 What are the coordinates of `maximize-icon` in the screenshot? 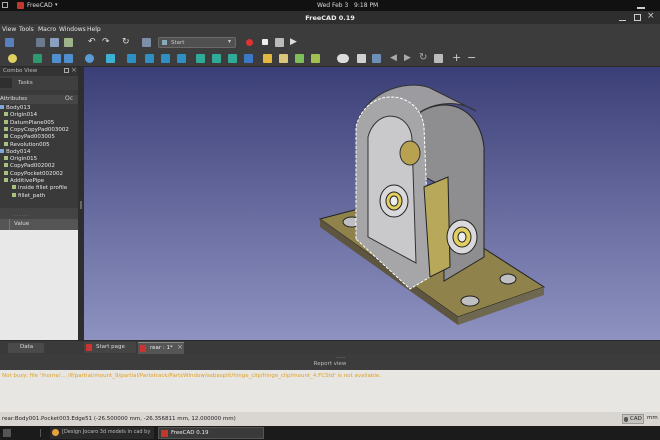 It's located at (637, 17).